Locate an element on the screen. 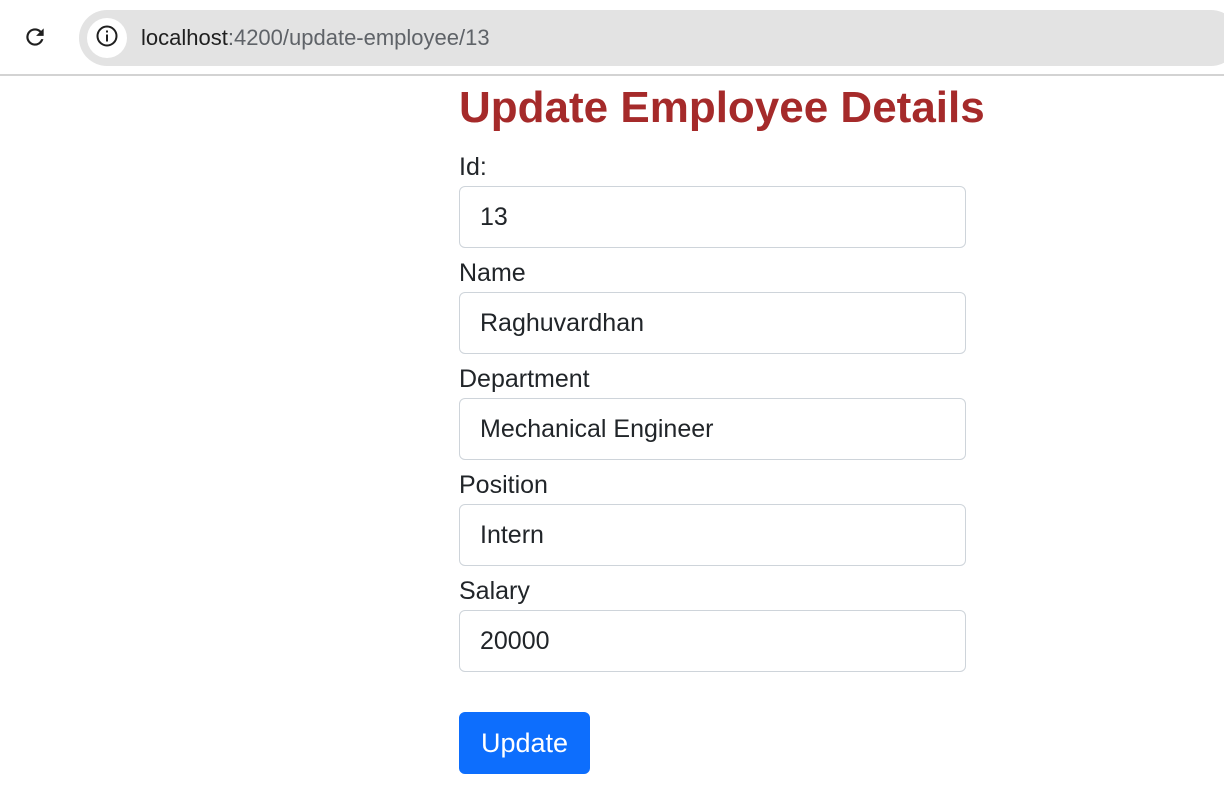 This screenshot has height=807, width=1224. info-icon is located at coordinates (107, 38).